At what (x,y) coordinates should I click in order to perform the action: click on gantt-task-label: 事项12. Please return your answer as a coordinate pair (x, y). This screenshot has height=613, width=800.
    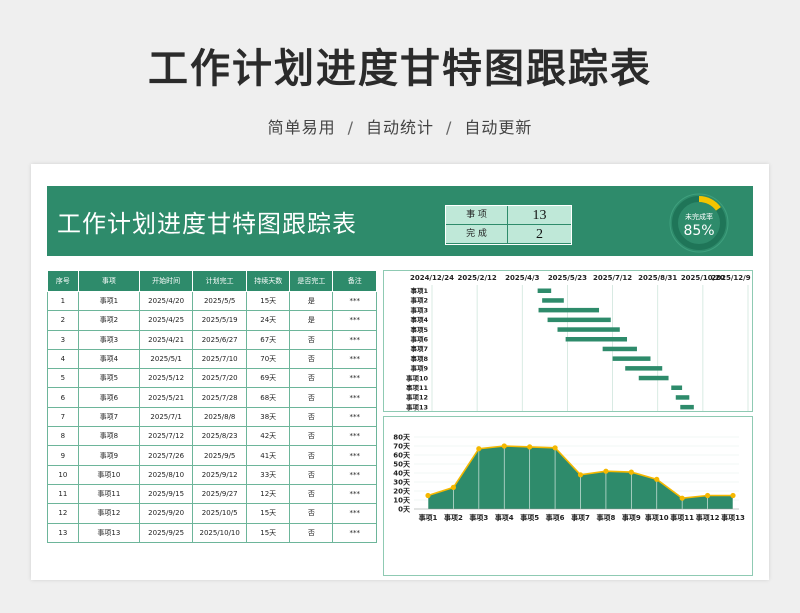
    Looking at the image, I should click on (417, 397).